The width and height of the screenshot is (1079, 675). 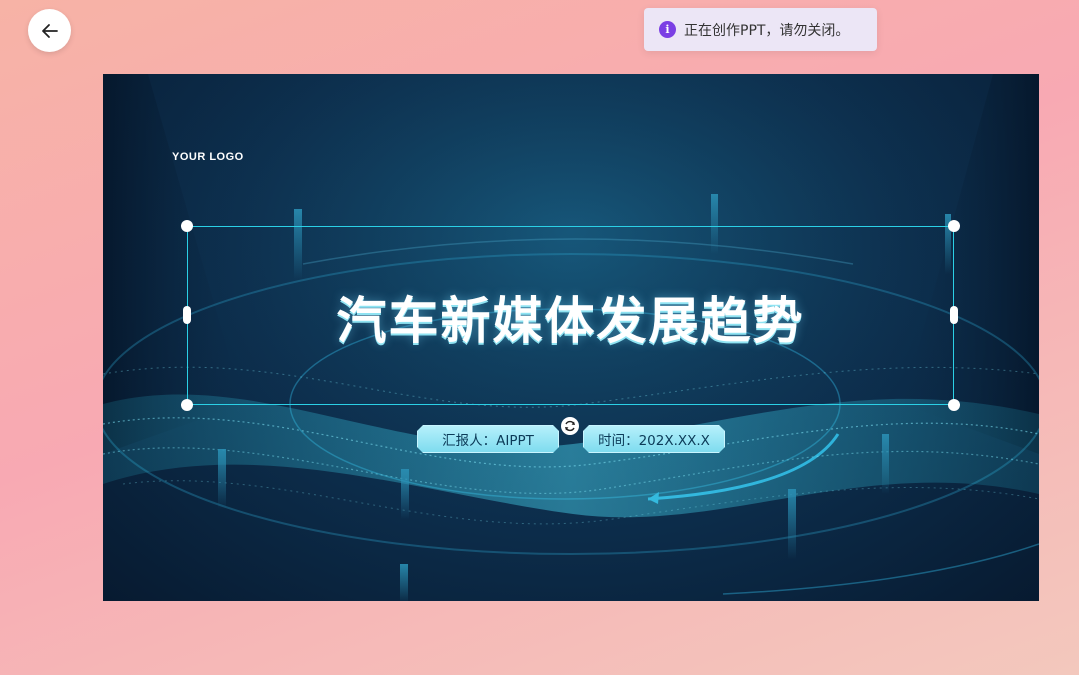 I want to click on reporter-label: 汇报人：AIPPT, so click(x=488, y=439).